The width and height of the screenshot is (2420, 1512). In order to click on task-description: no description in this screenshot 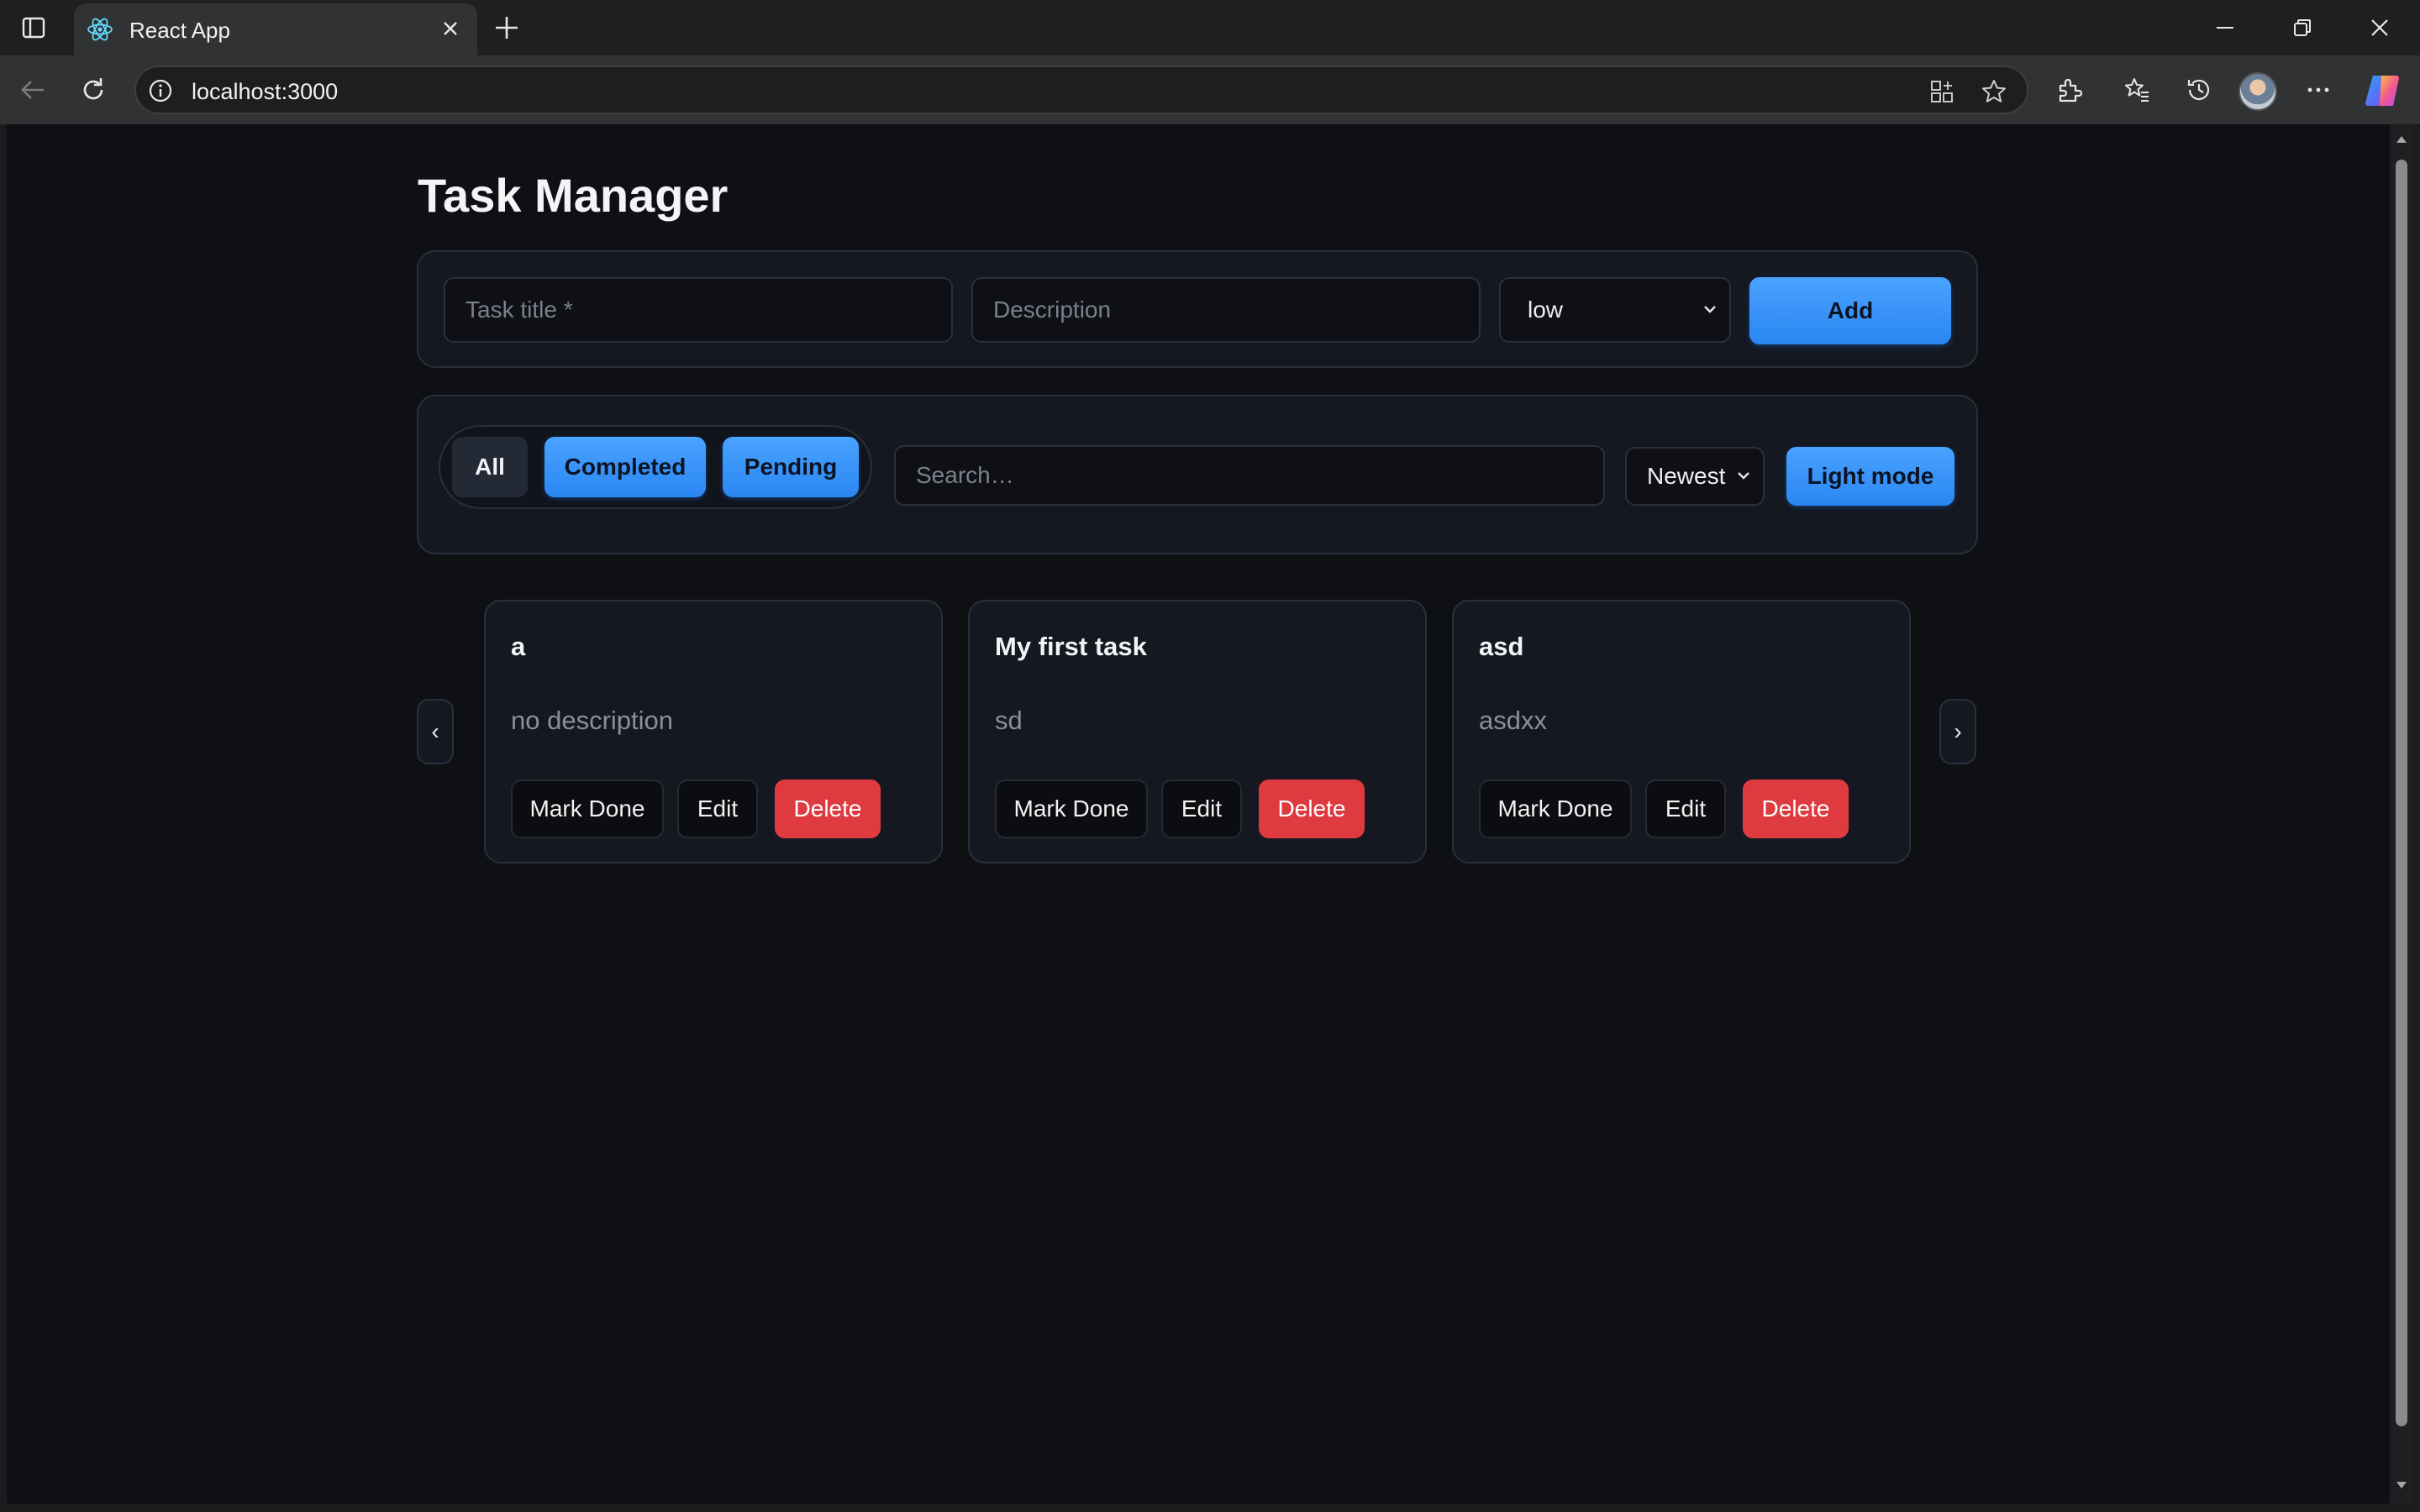, I will do `click(592, 720)`.